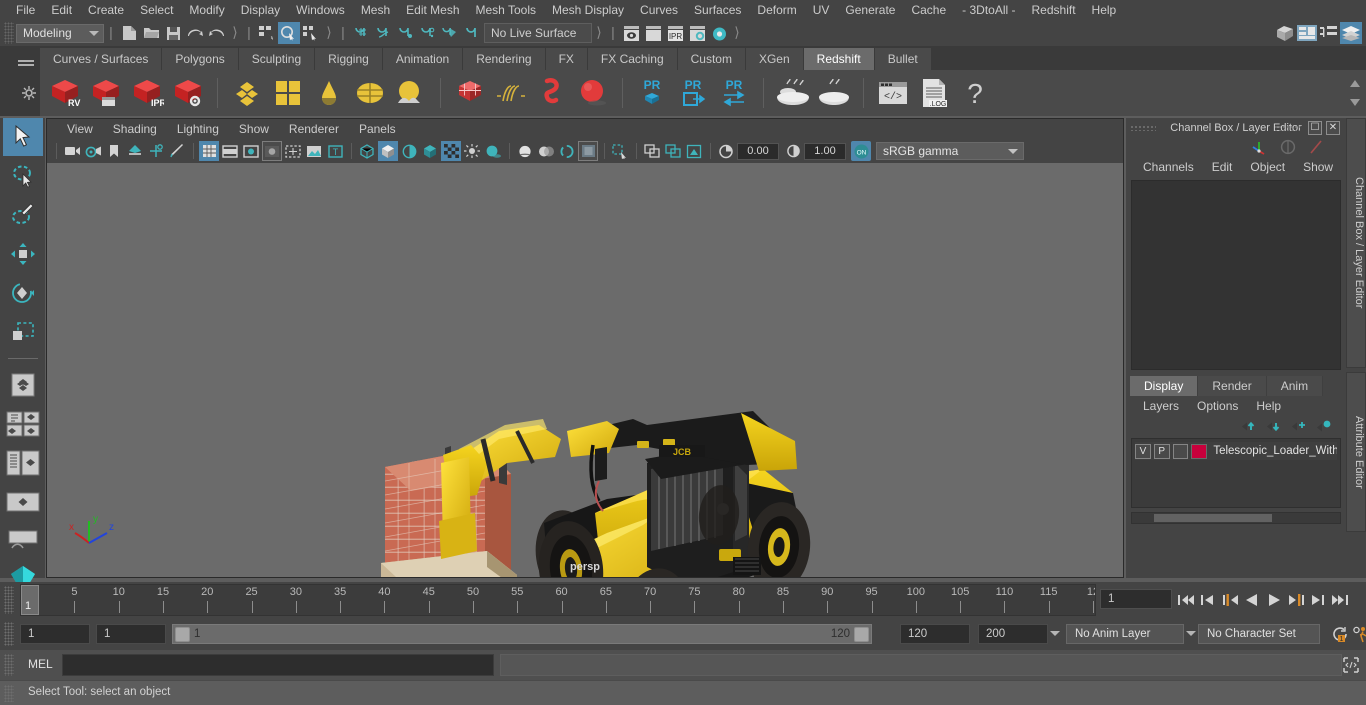 Image resolution: width=1366 pixels, height=705 pixels. I want to click on command-line-grip, so click(9, 665).